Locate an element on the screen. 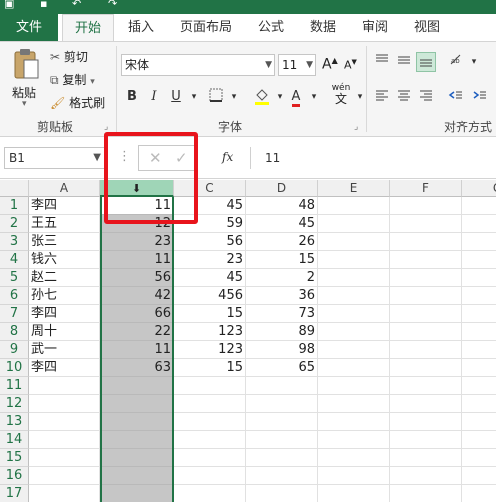 Image resolution: width=496 pixels, height=502 pixels. cancel-icon: ✕ is located at coordinates (155, 158).